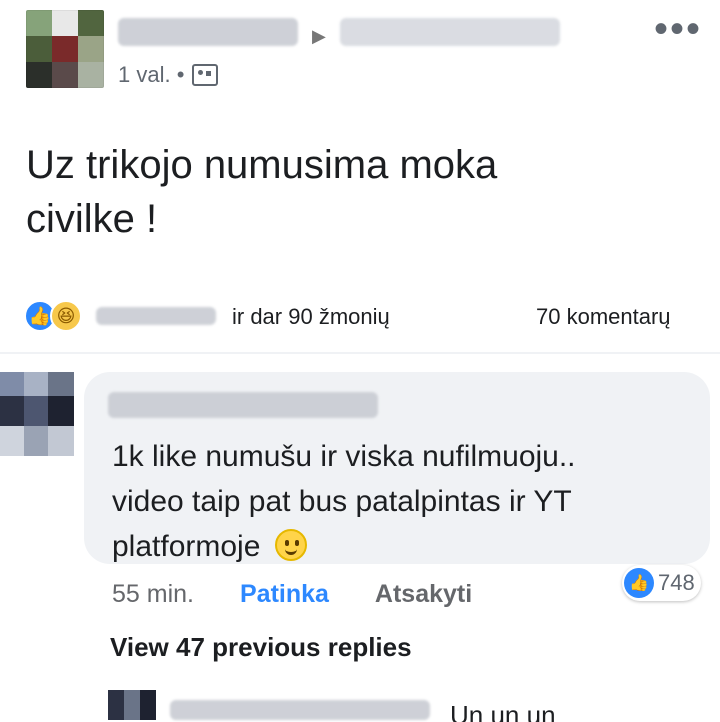 This screenshot has height=722, width=720. Describe the element at coordinates (151, 75) in the screenshot. I see `post-time: 1 val. •` at that location.